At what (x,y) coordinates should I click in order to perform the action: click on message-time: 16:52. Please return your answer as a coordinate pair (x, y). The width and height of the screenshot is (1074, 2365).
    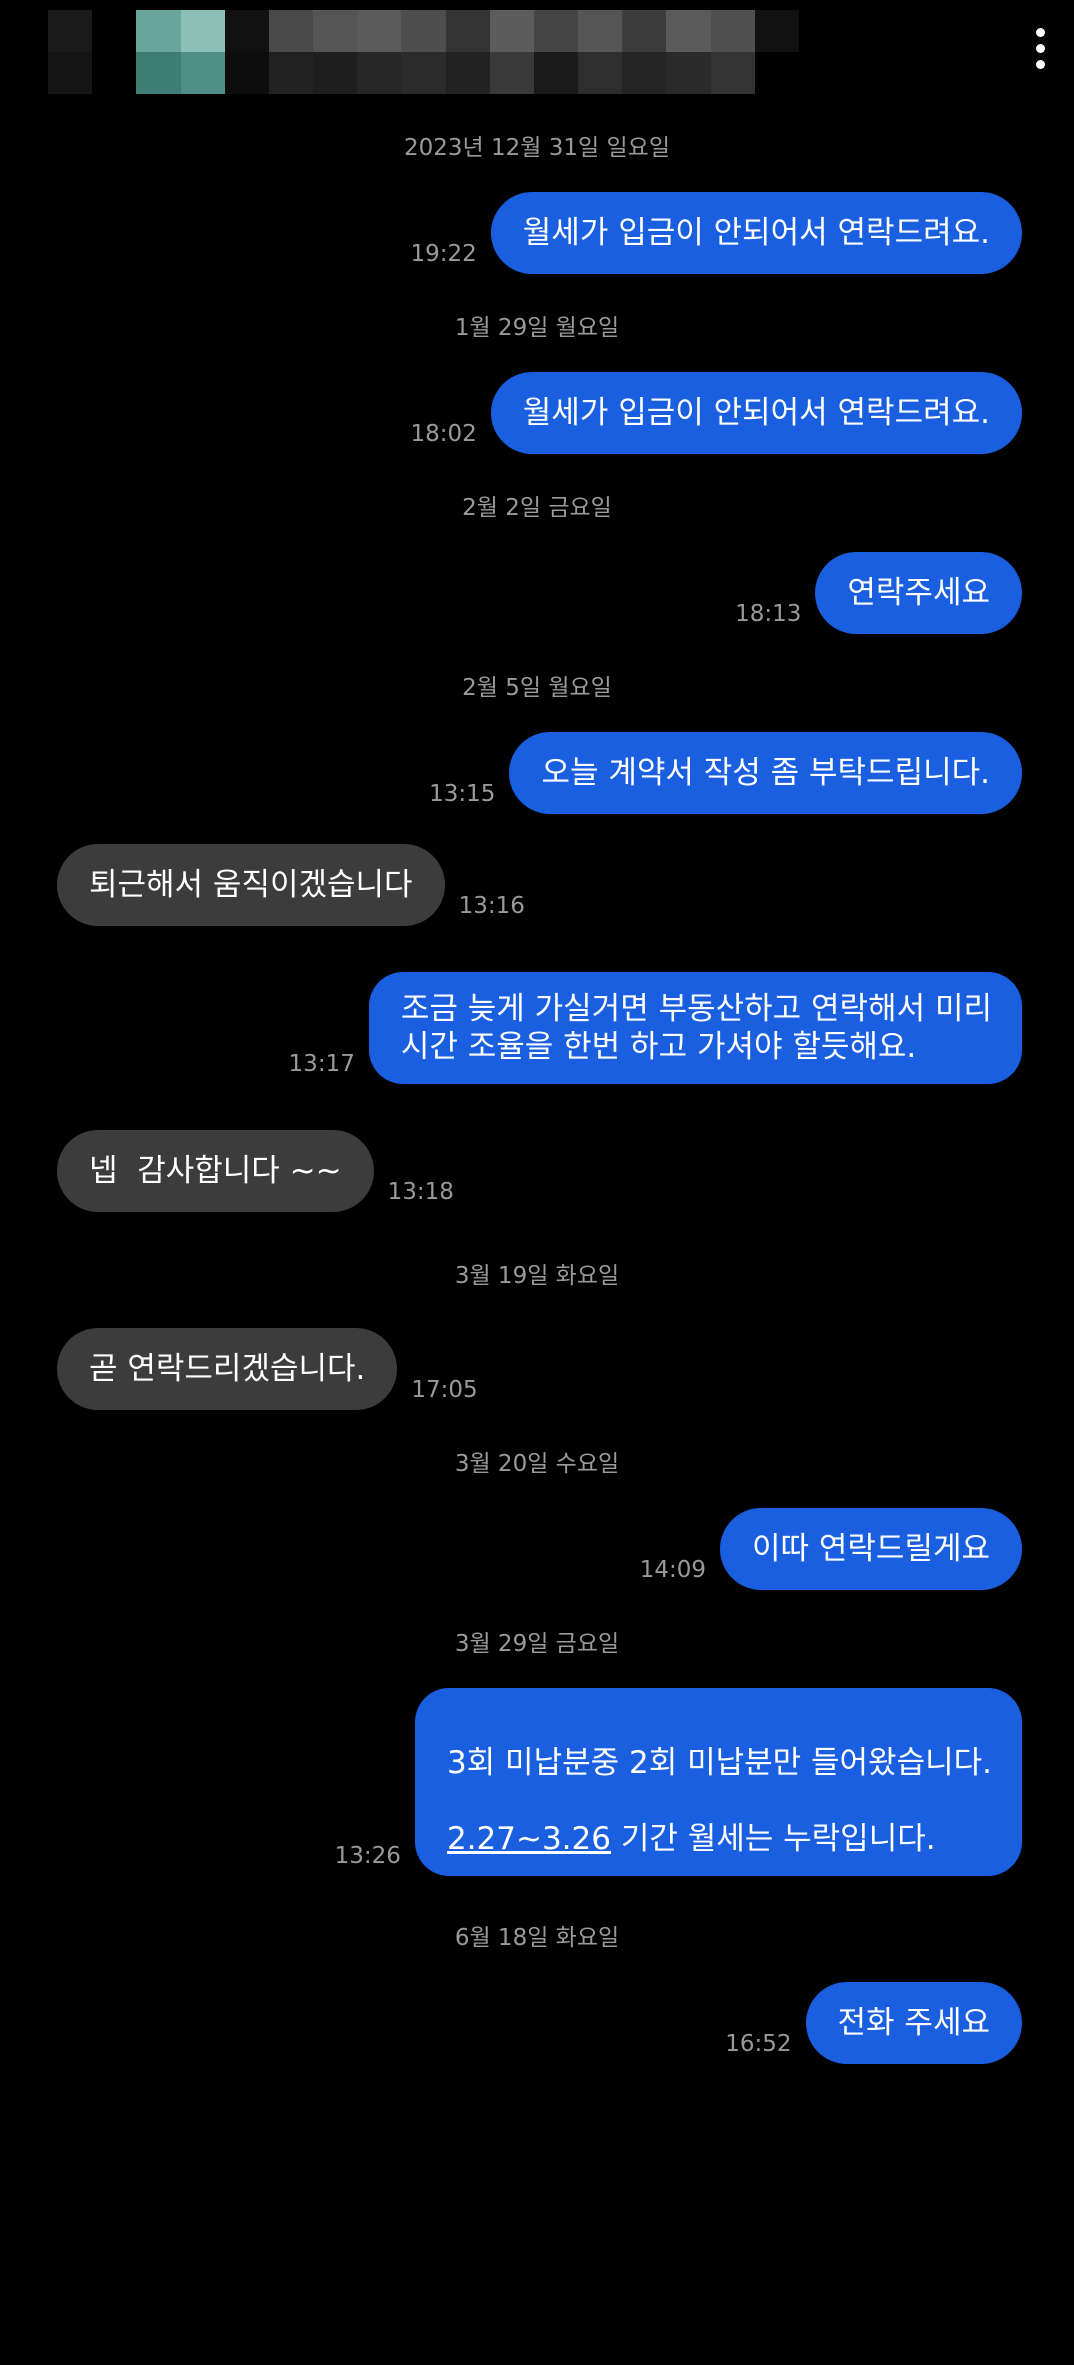
    Looking at the image, I should click on (758, 2044).